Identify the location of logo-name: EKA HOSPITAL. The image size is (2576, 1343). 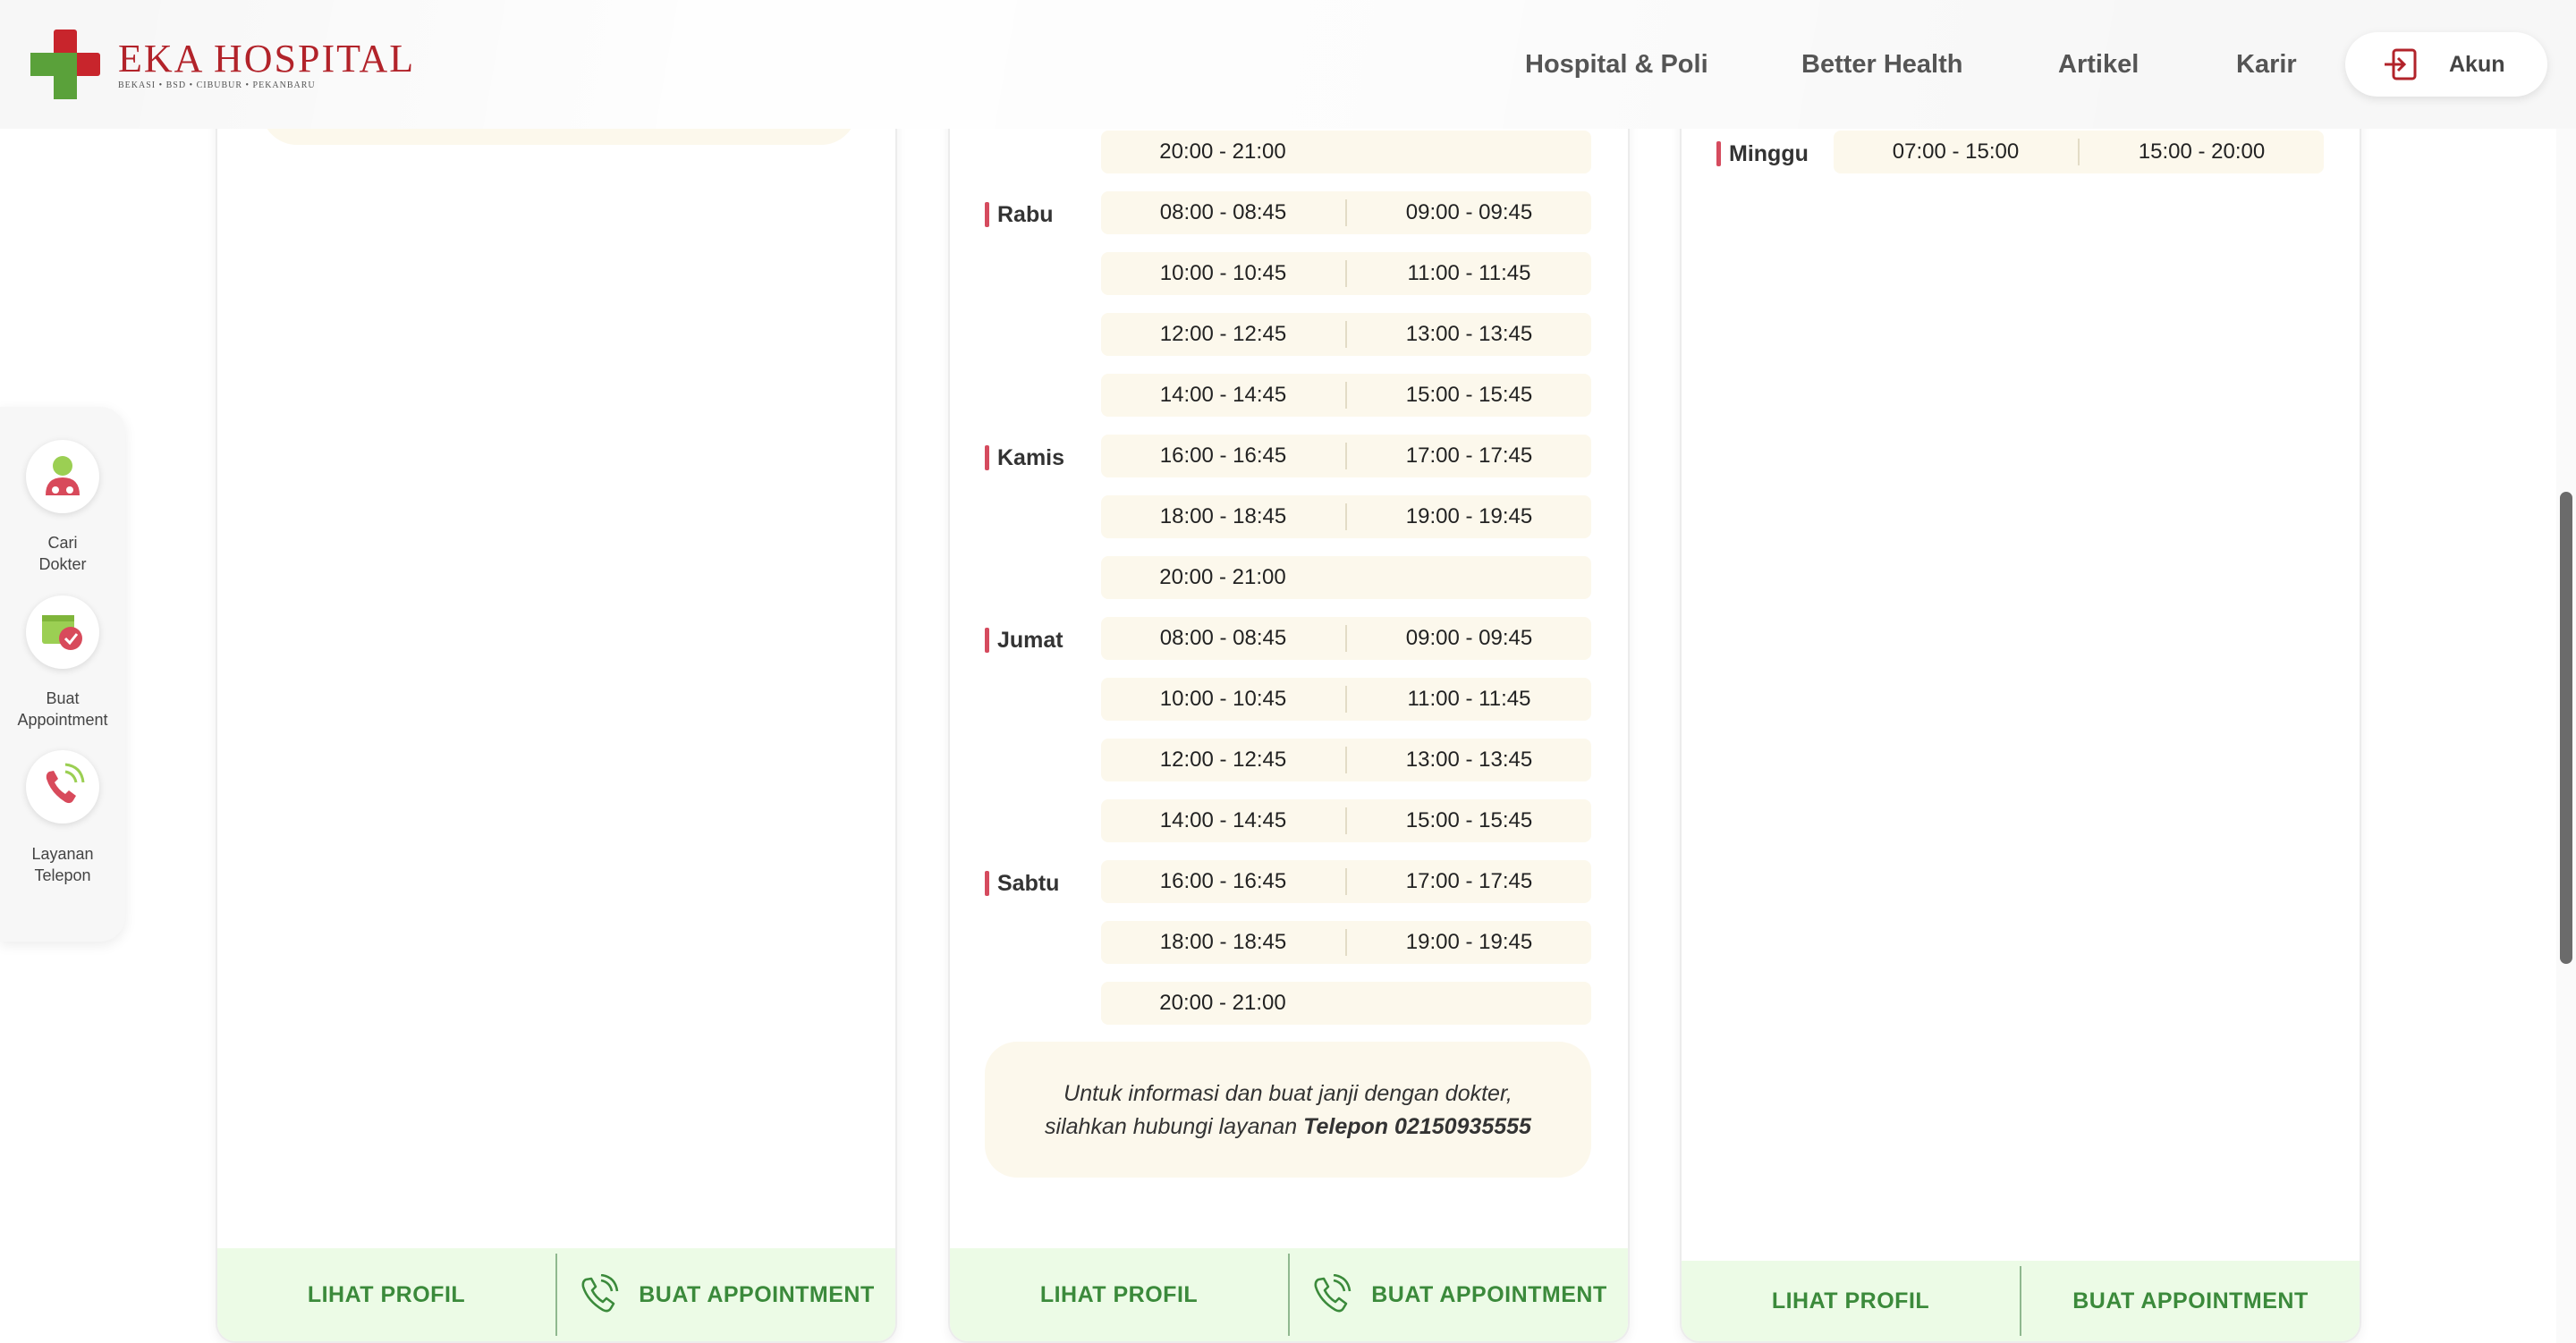
(267, 58).